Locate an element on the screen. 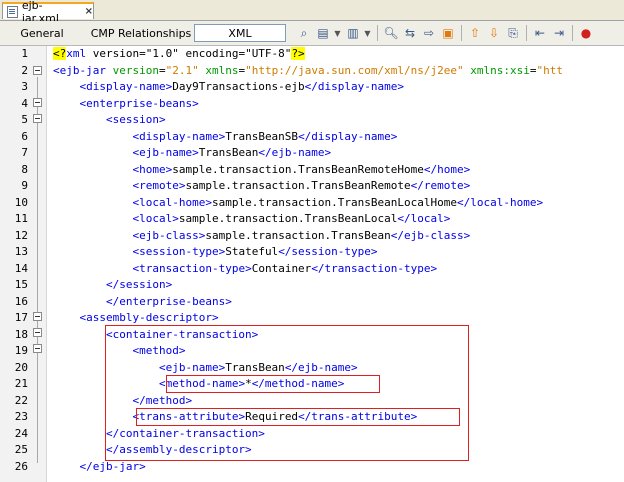 The image size is (624, 482). toggle-highlight-icon: ▣ is located at coordinates (448, 33).